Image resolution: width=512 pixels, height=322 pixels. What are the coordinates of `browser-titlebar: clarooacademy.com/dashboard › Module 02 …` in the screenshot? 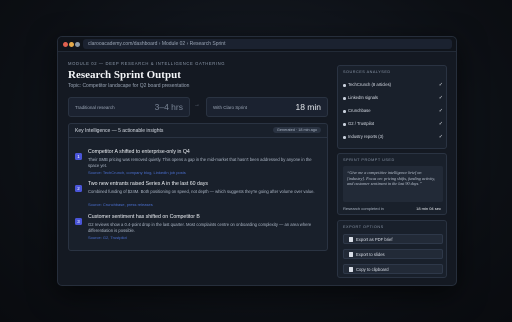 It's located at (257, 44).